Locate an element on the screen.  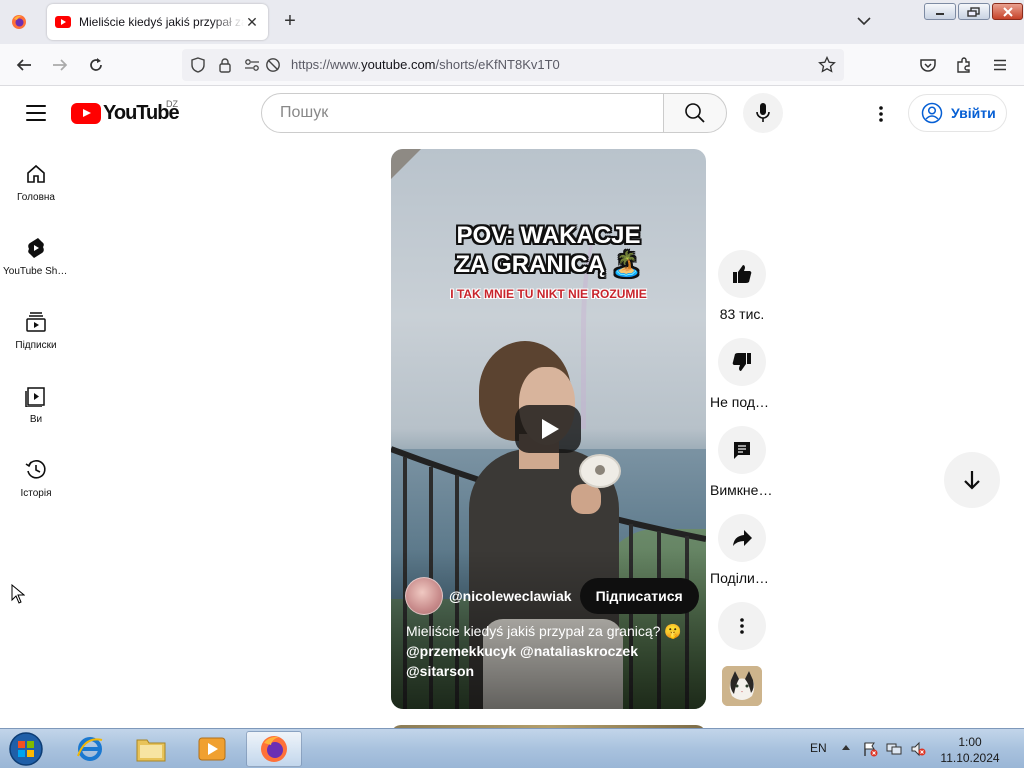
arrow-down-icon is located at coordinates (972, 480).